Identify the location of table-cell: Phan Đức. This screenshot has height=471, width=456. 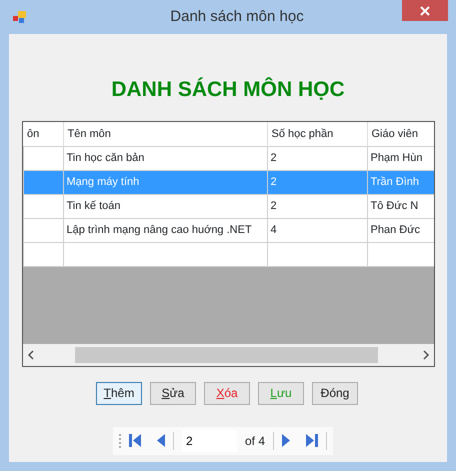
(400, 230).